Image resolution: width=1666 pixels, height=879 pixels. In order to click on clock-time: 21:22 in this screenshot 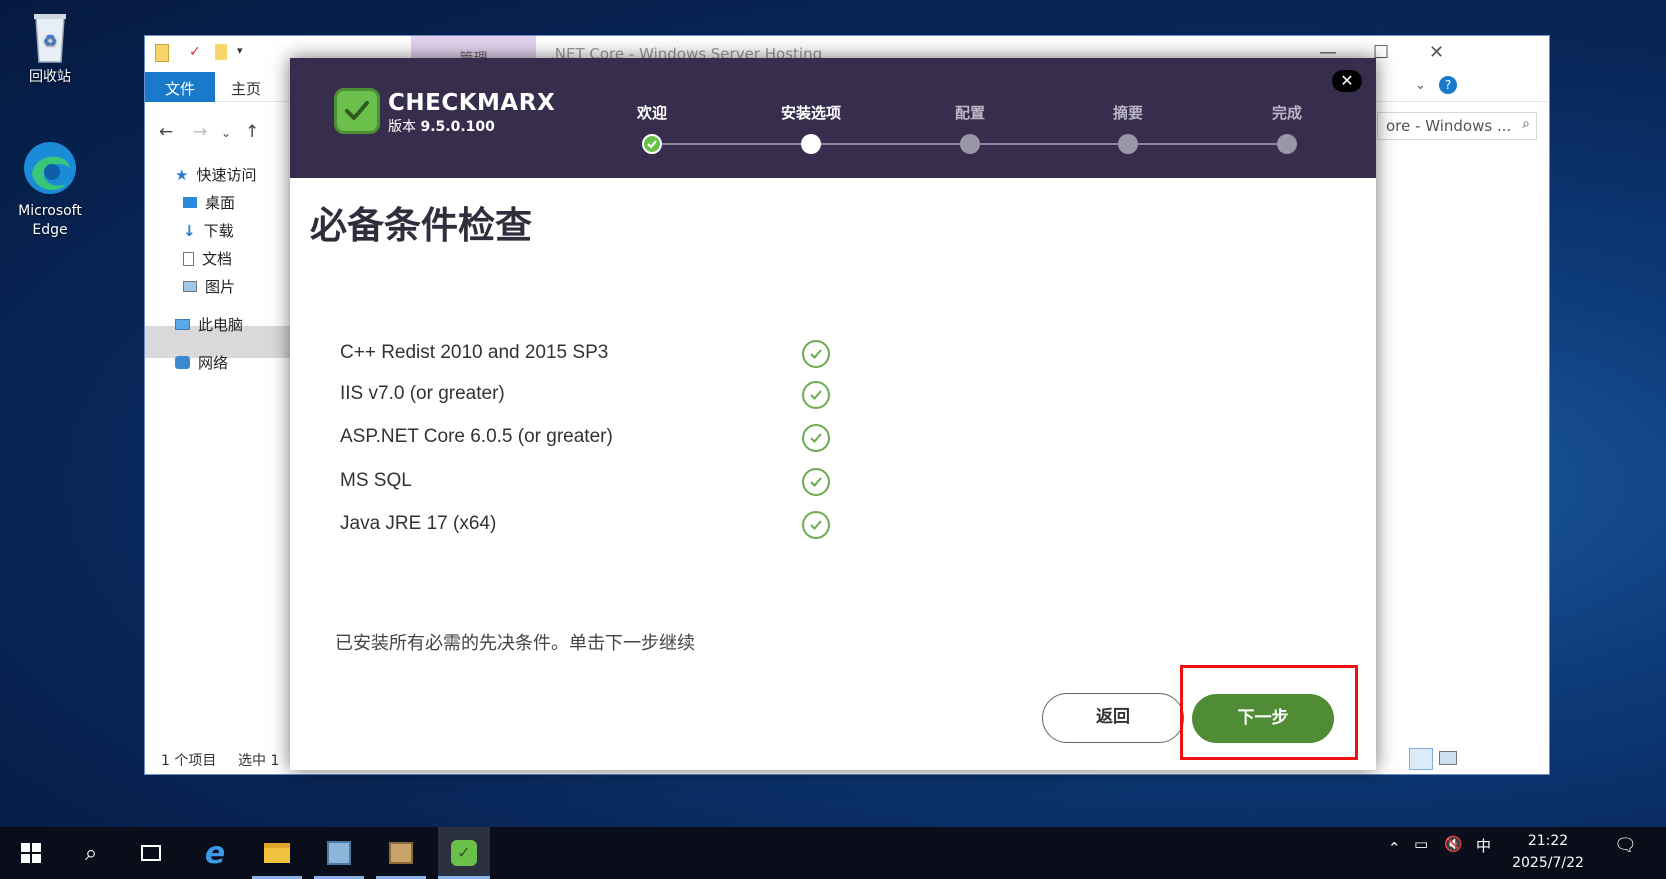, I will do `click(1548, 841)`.